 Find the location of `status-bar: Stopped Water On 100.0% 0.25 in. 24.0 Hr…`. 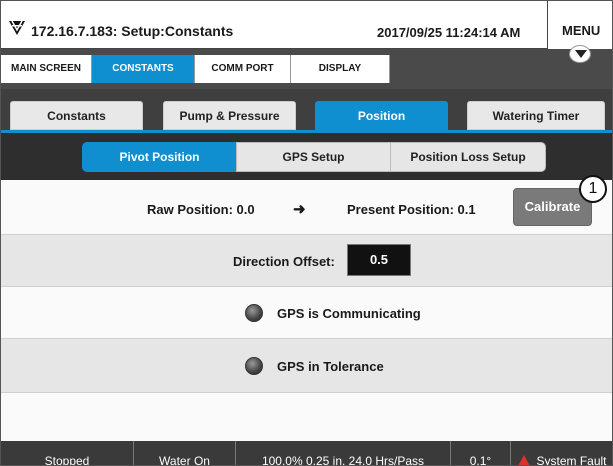

status-bar: Stopped Water On 100.0% 0.25 in. 24.0 Hr… is located at coordinates (306, 453).